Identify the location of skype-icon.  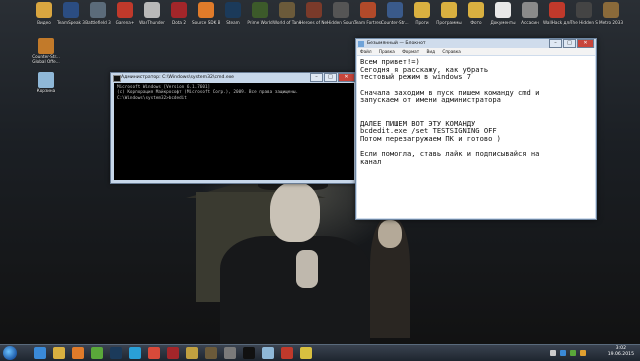
(135, 353).